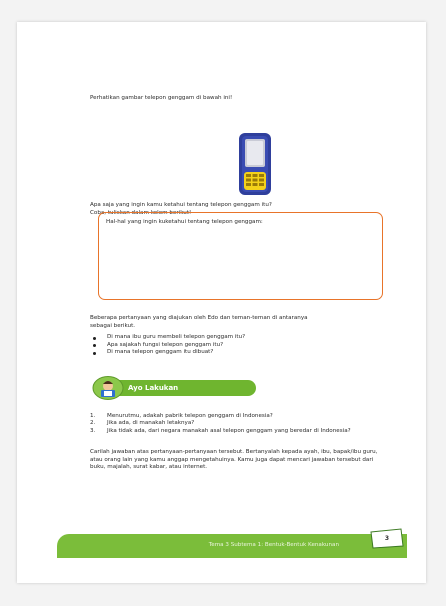  What do you see at coordinates (93, 430) in the screenshot?
I see `item-number: 3.` at bounding box center [93, 430].